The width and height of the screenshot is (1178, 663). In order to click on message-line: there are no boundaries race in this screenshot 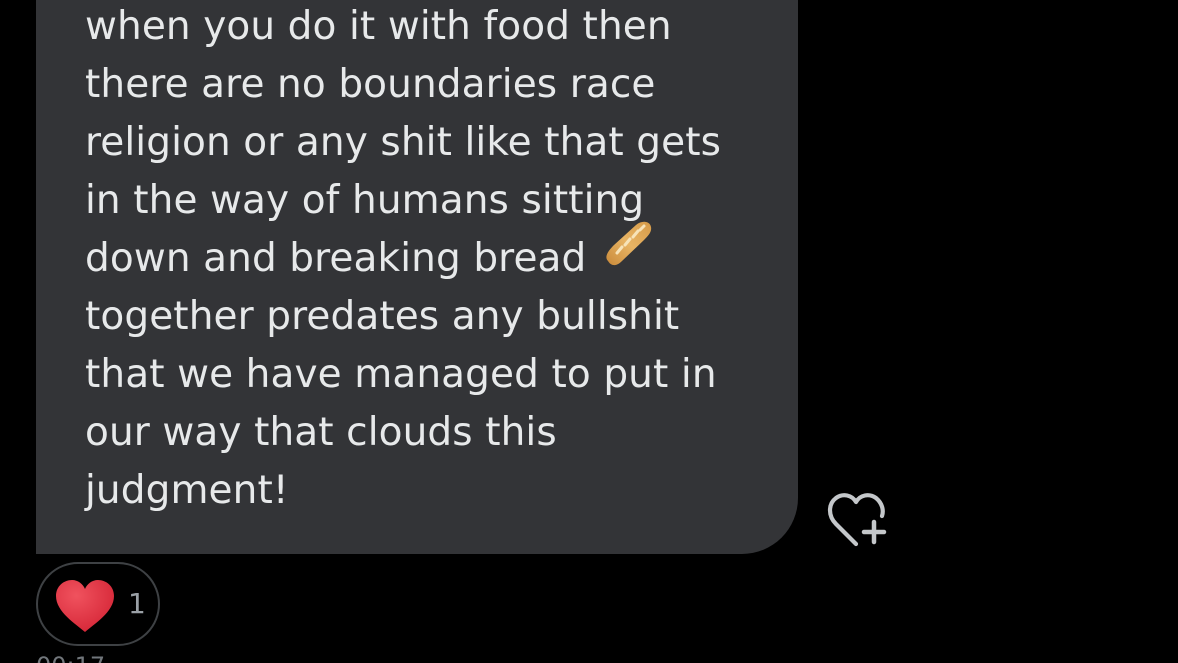, I will do `click(370, 84)`.